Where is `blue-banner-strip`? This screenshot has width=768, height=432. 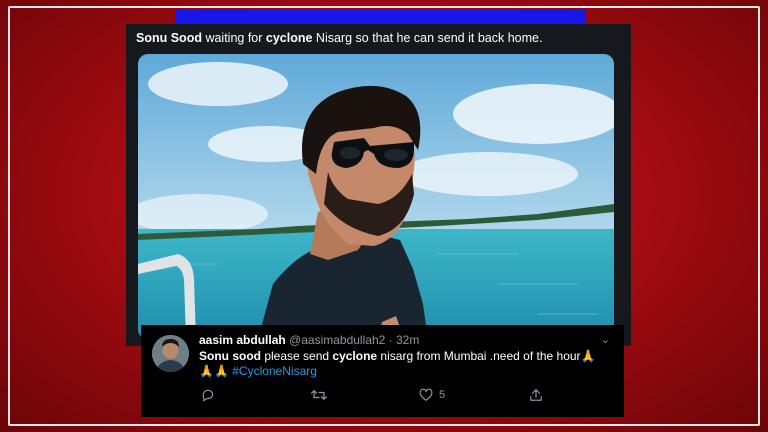 blue-banner-strip is located at coordinates (380, 17).